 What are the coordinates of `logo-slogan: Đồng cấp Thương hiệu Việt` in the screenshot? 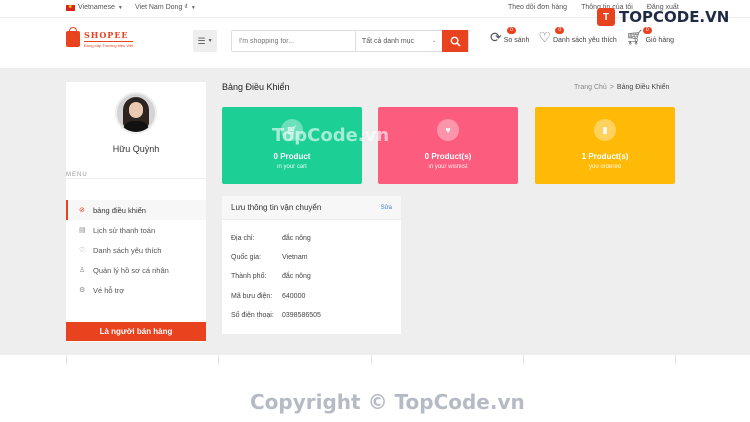 It's located at (109, 44).